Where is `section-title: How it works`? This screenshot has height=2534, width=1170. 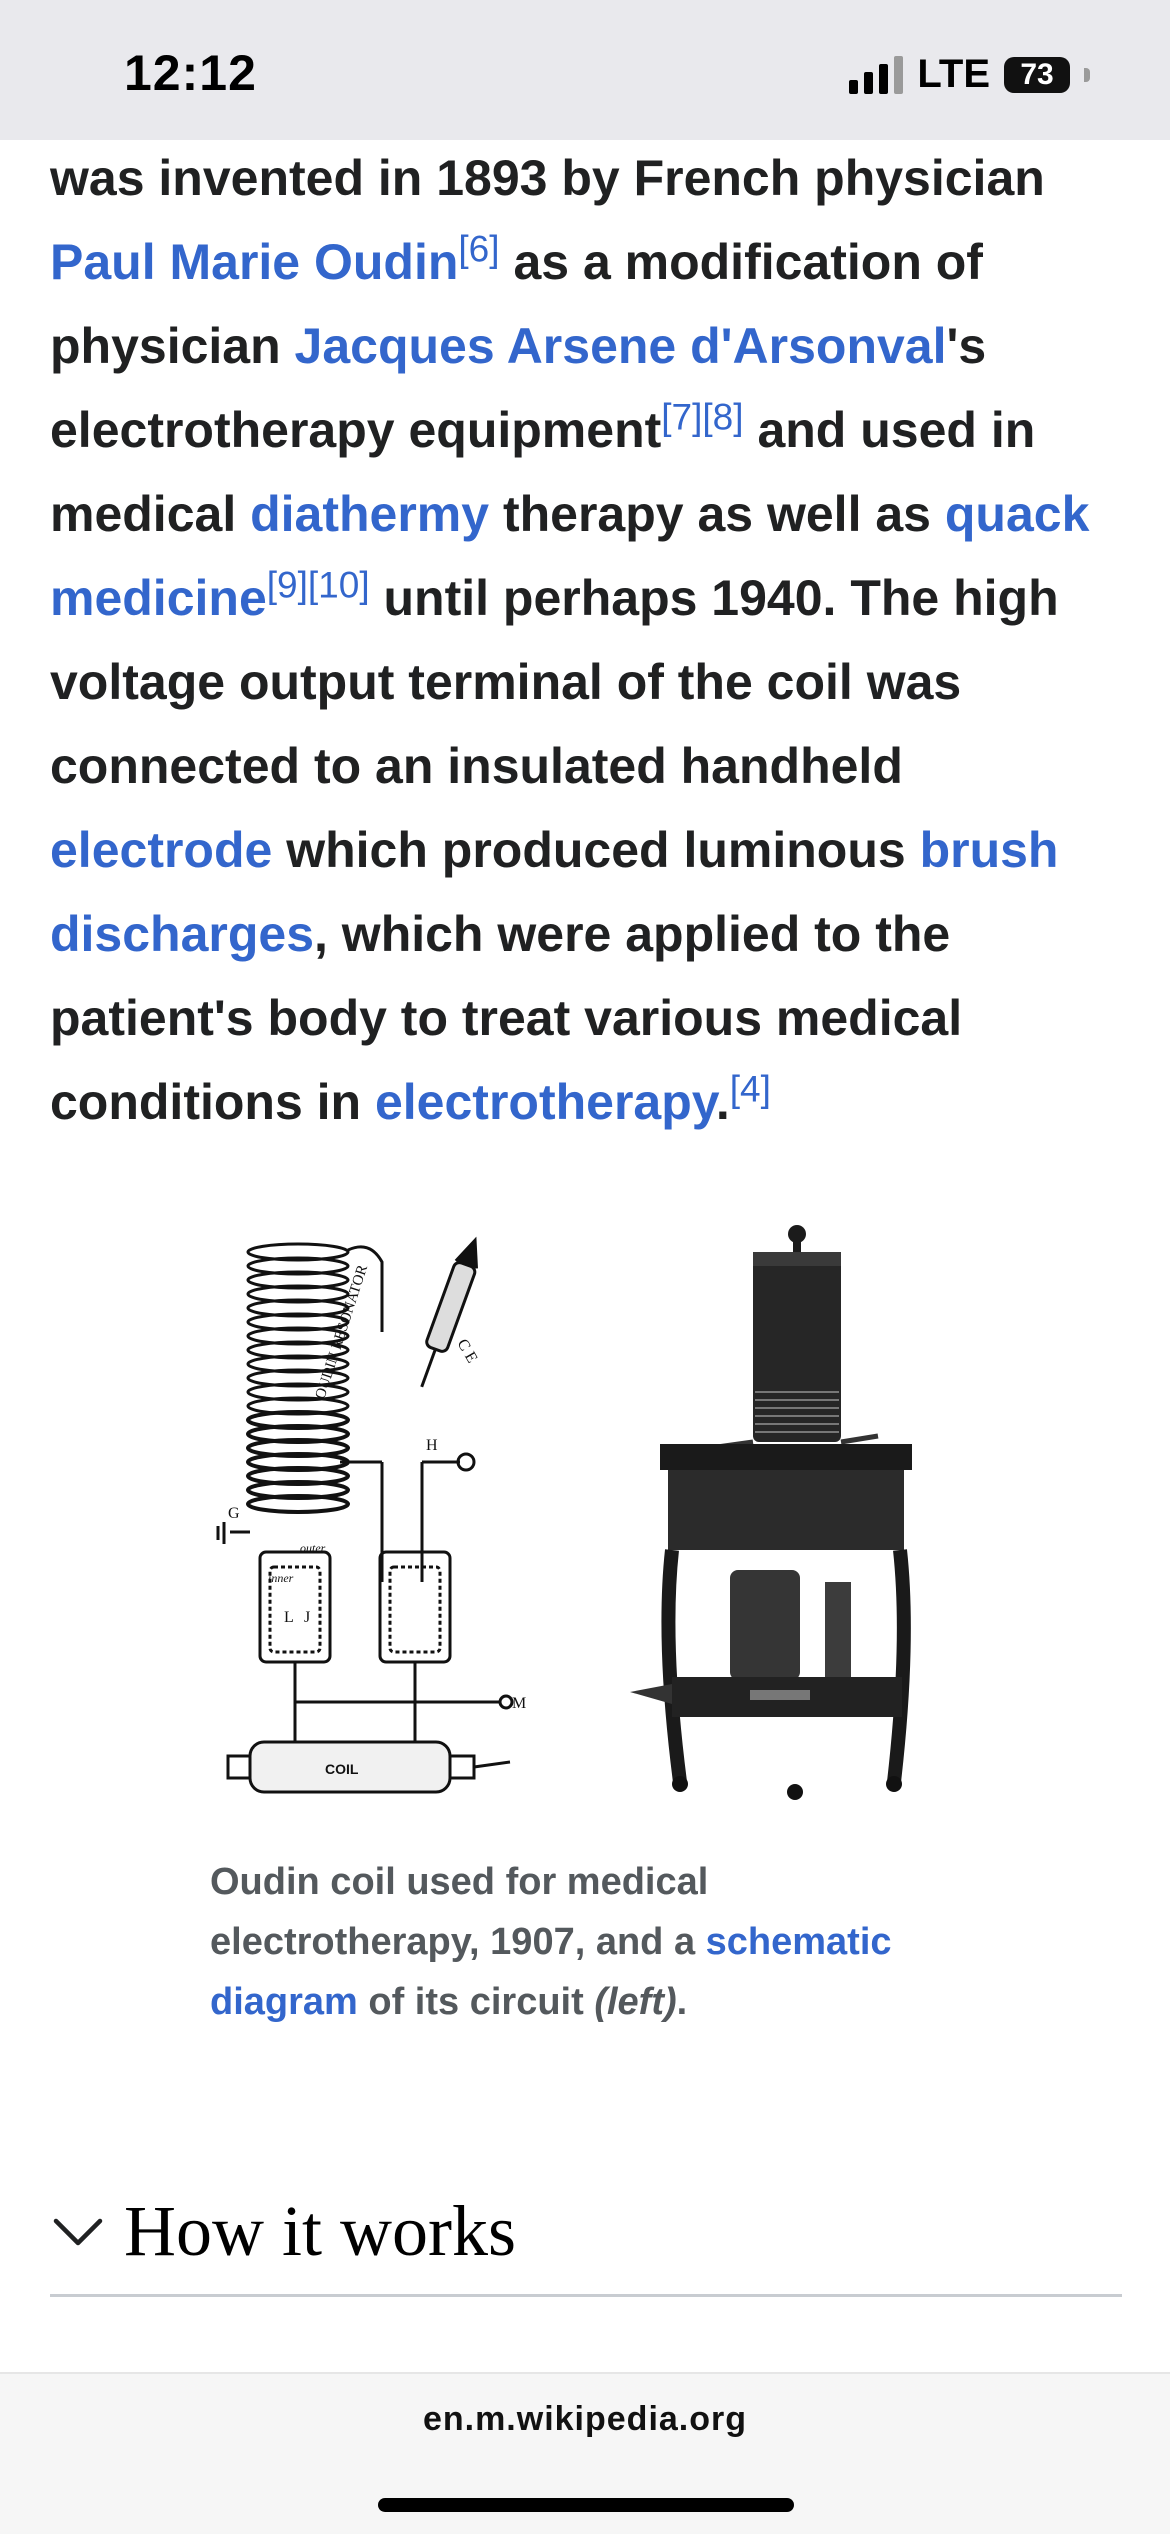
section-title: How it works is located at coordinates (320, 2231).